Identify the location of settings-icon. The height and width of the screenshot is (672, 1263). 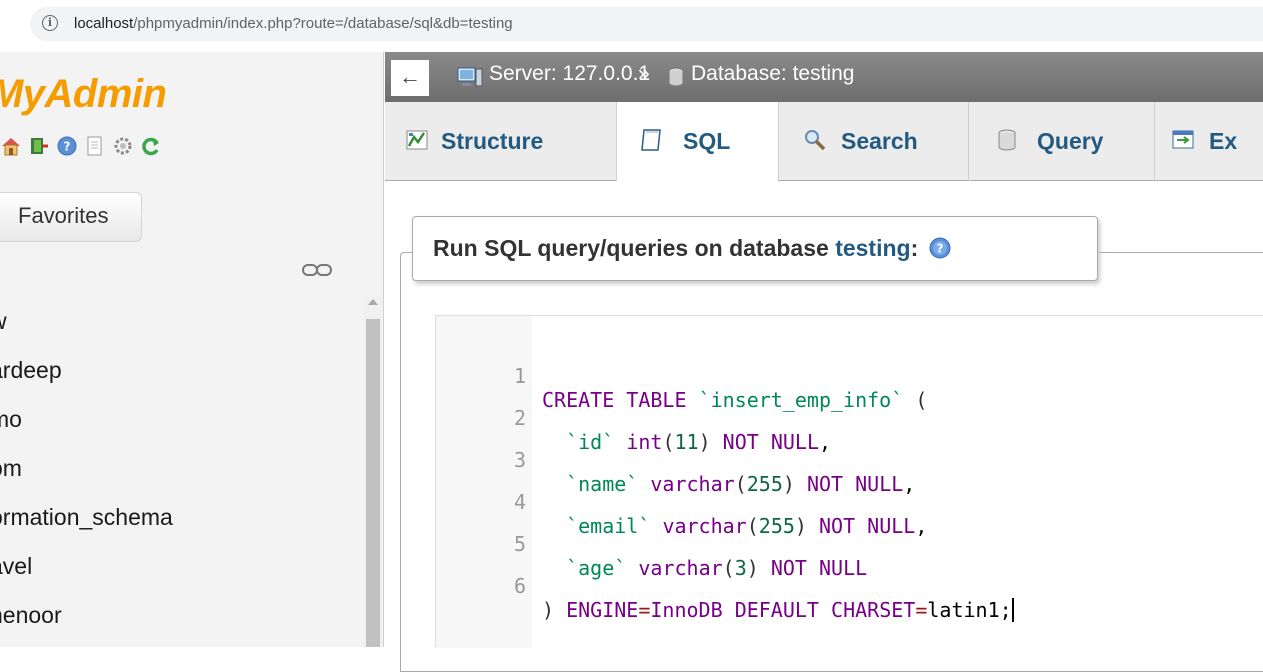
(123, 146).